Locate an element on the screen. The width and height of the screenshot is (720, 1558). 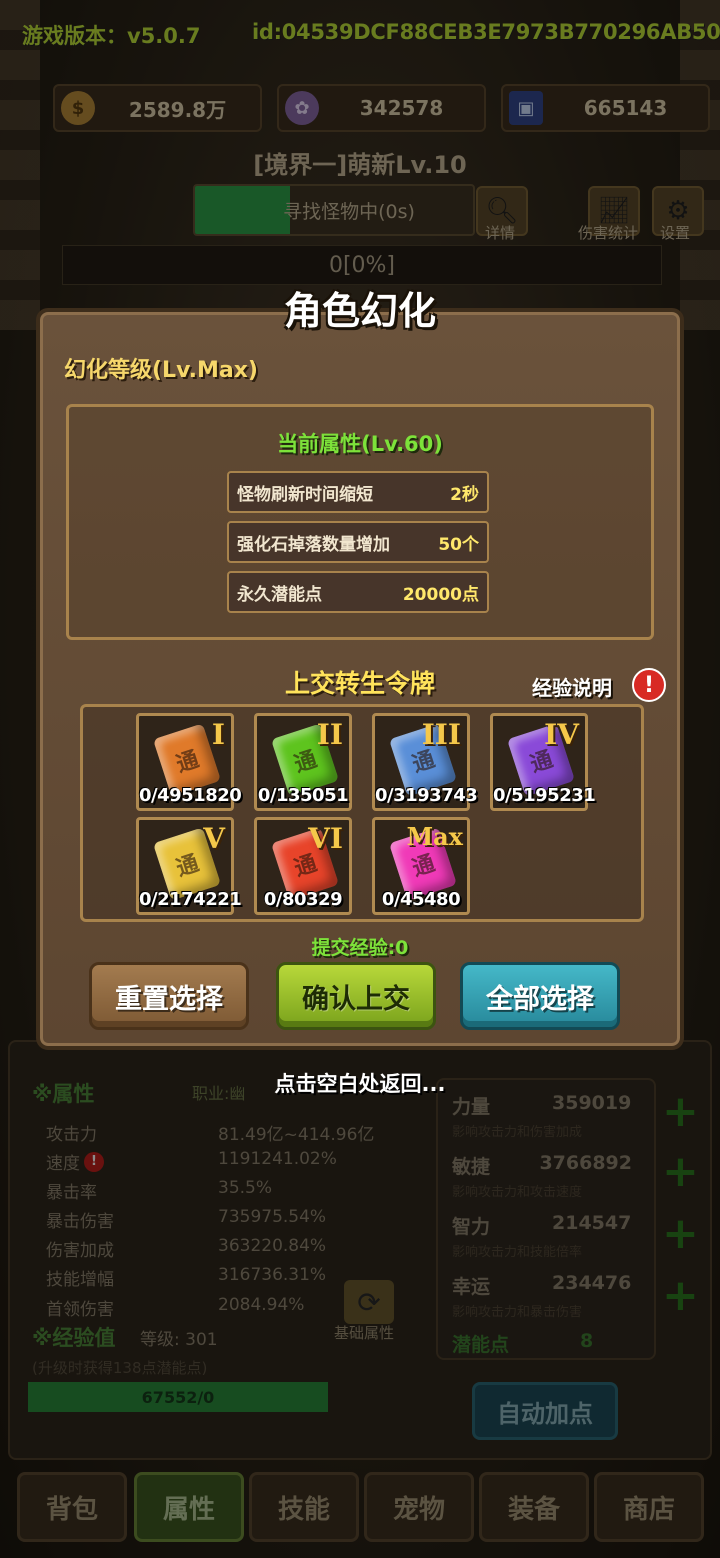
reset-selection-button: 重置选择 is located at coordinates (169, 996).